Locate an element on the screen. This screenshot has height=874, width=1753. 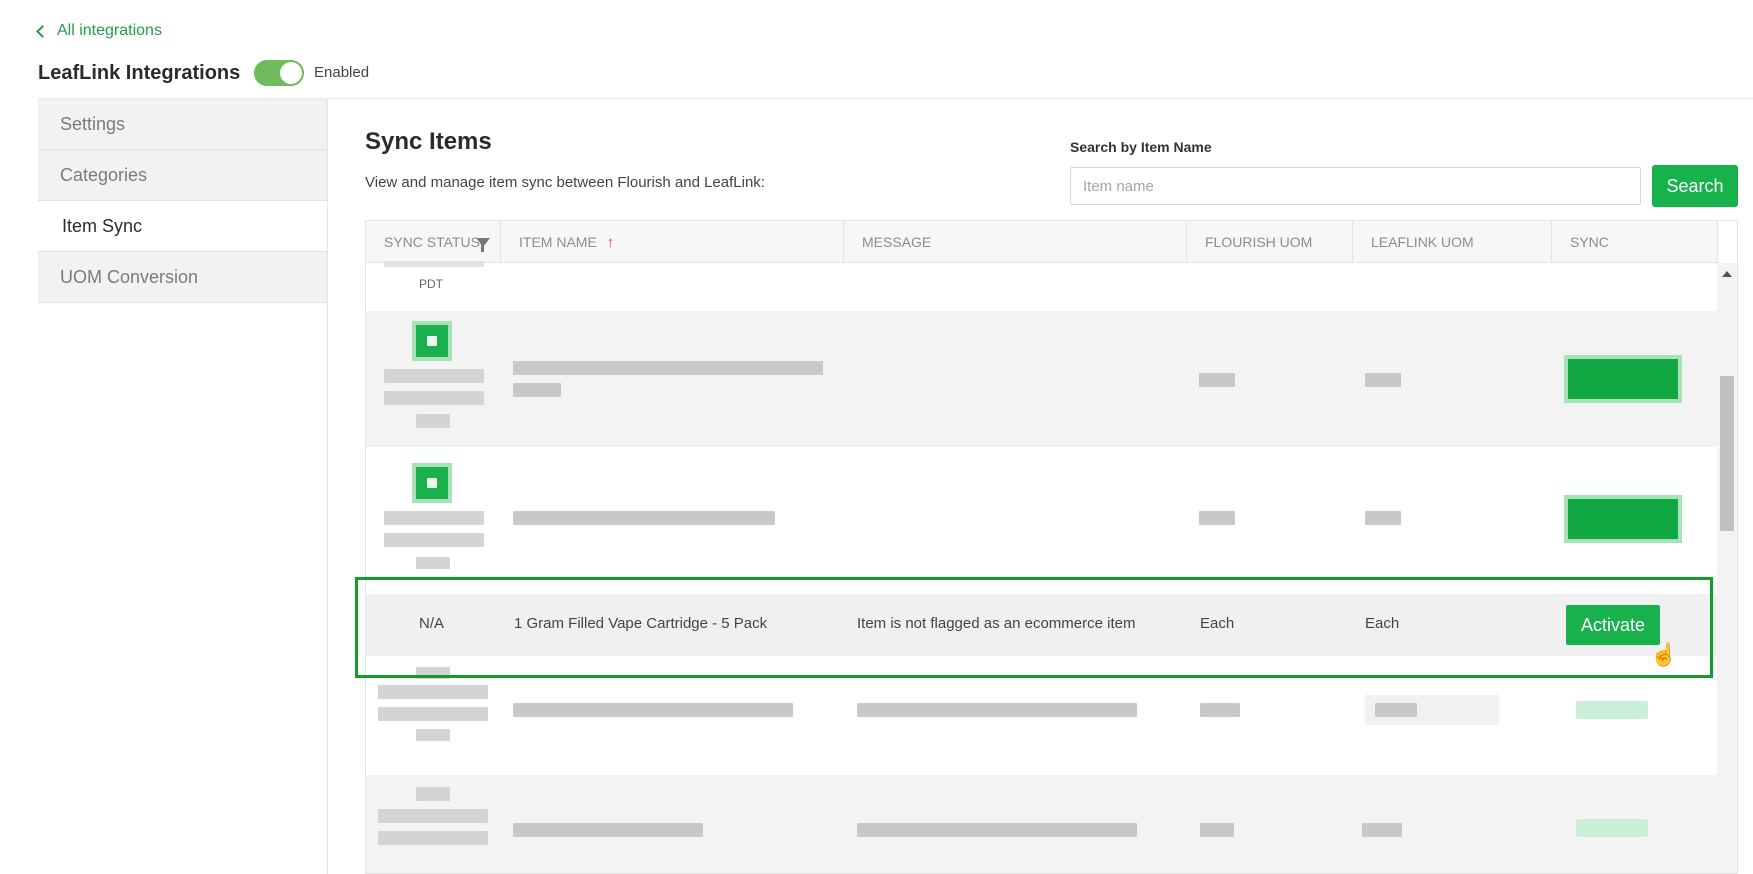
sidebar-item-uom-conversion: UOM Conversion is located at coordinates (183, 277).